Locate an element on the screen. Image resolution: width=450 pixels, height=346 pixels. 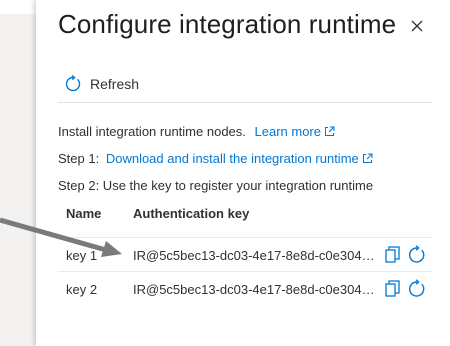
background-pane is located at coordinates (18, 173).